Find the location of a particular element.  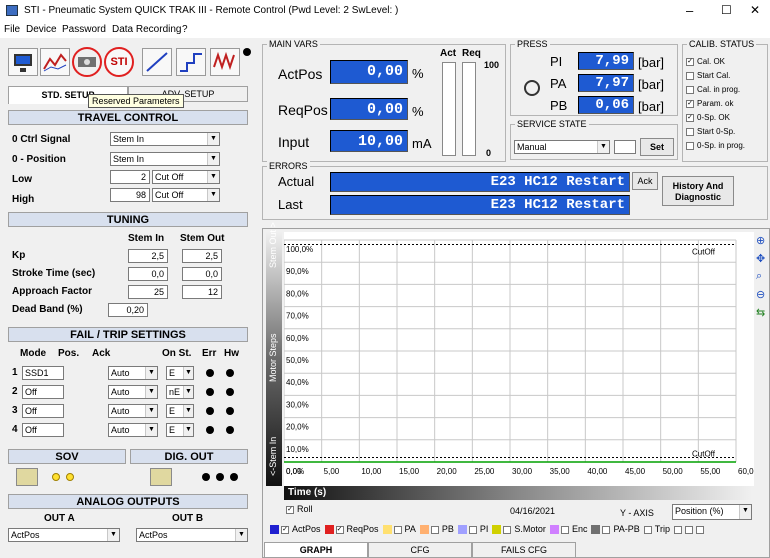

pb-label: PB is located at coordinates (559, 105).